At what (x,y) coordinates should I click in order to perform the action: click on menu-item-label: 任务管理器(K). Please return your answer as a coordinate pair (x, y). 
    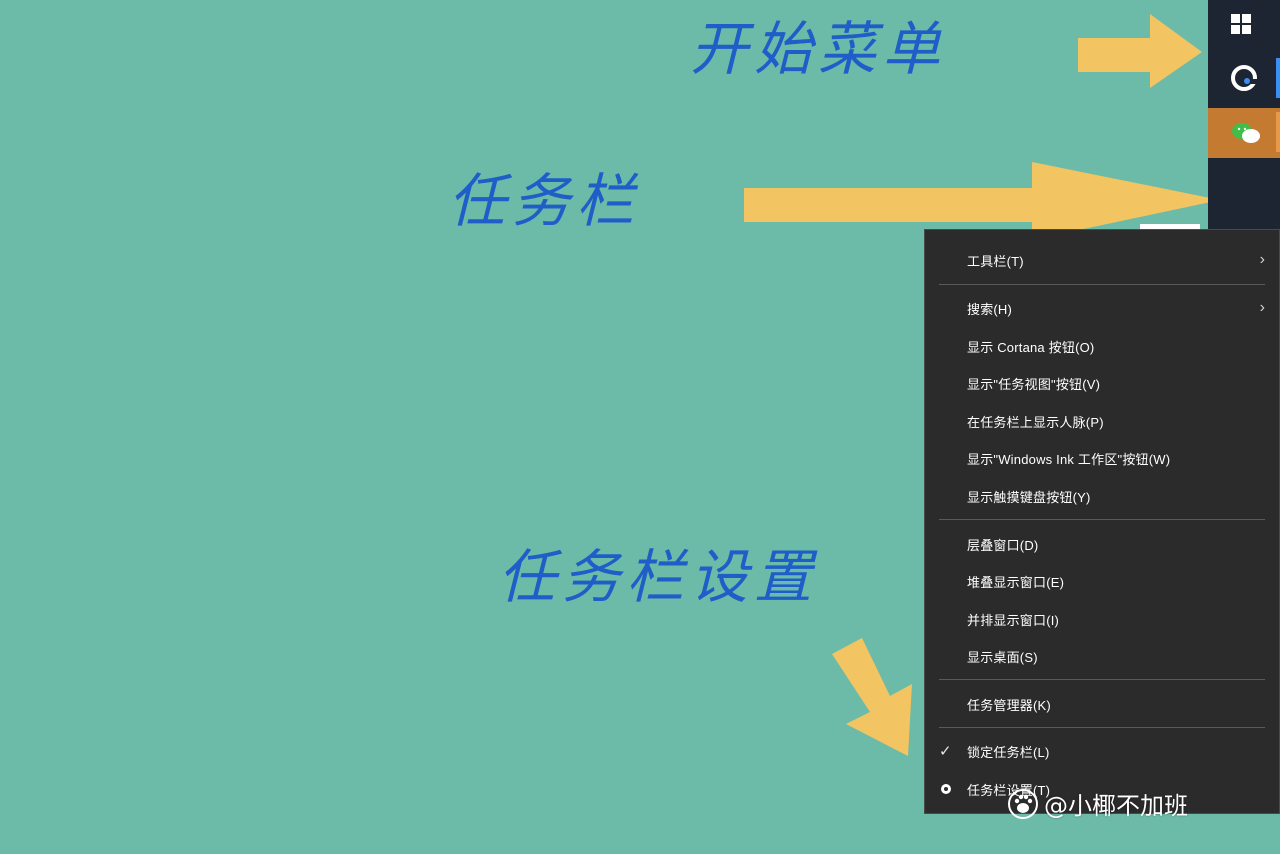
    Looking at the image, I should click on (1009, 705).